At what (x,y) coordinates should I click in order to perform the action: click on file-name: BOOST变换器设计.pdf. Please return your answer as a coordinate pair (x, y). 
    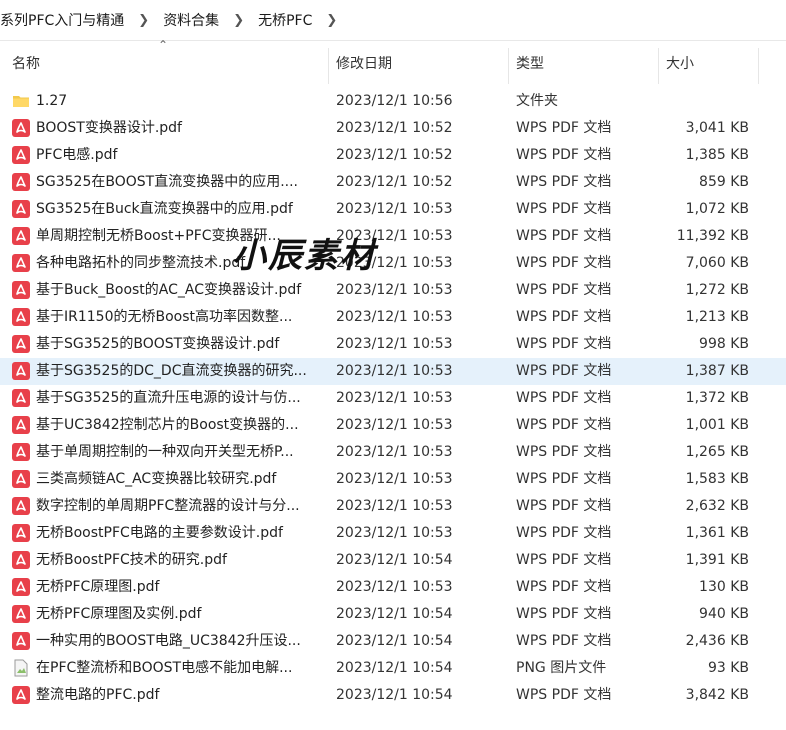
    Looking at the image, I should click on (109, 128).